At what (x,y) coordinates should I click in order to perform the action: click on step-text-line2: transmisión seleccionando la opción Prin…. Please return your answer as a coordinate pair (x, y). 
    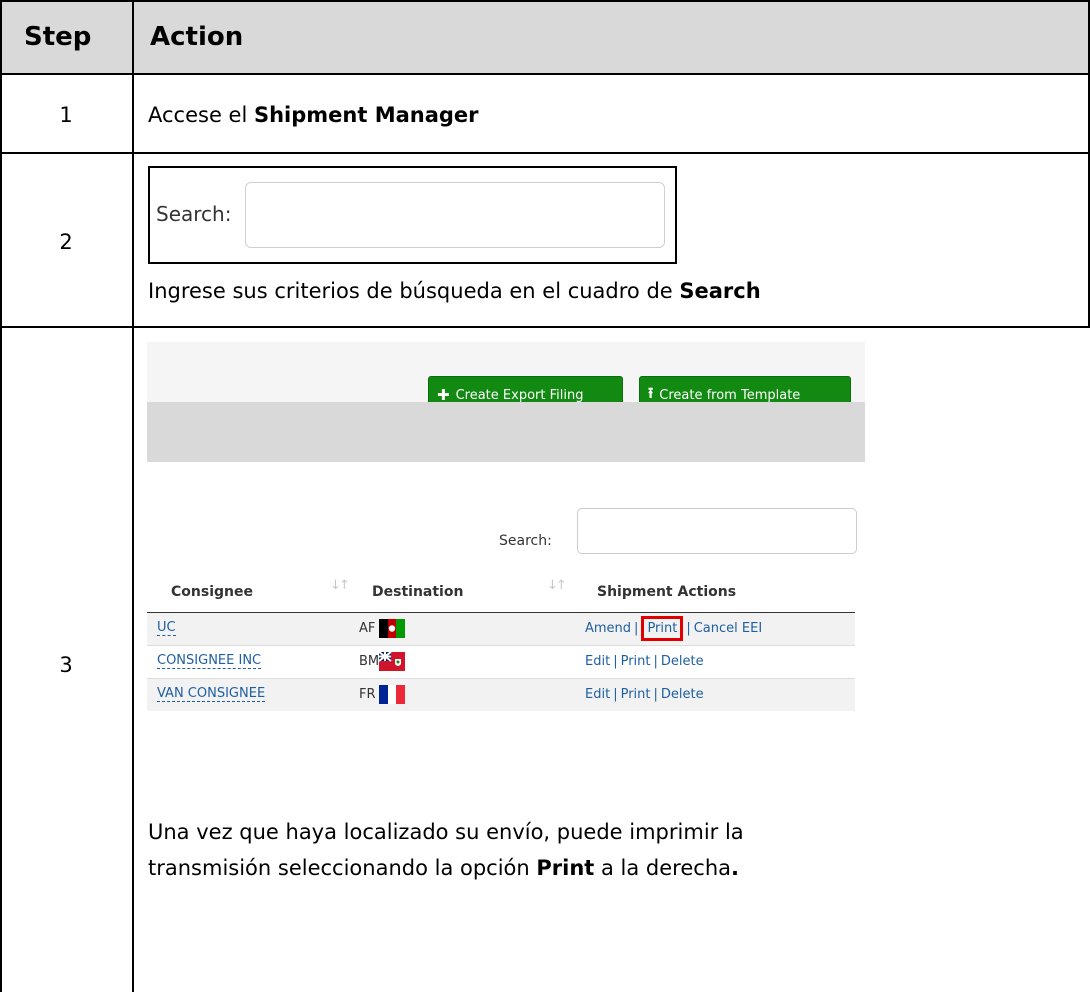
    Looking at the image, I should click on (443, 868).